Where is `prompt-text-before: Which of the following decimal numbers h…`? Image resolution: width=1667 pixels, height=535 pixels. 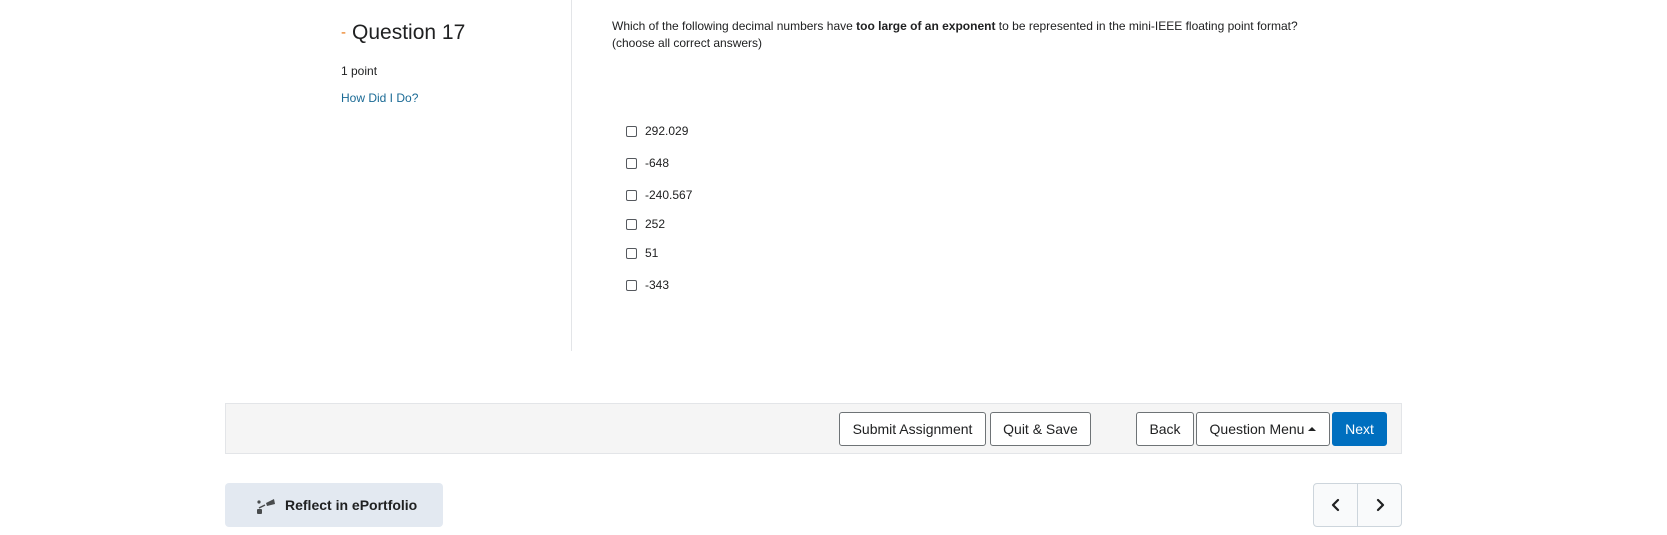
prompt-text-before: Which of the following decimal numbers h… is located at coordinates (734, 26).